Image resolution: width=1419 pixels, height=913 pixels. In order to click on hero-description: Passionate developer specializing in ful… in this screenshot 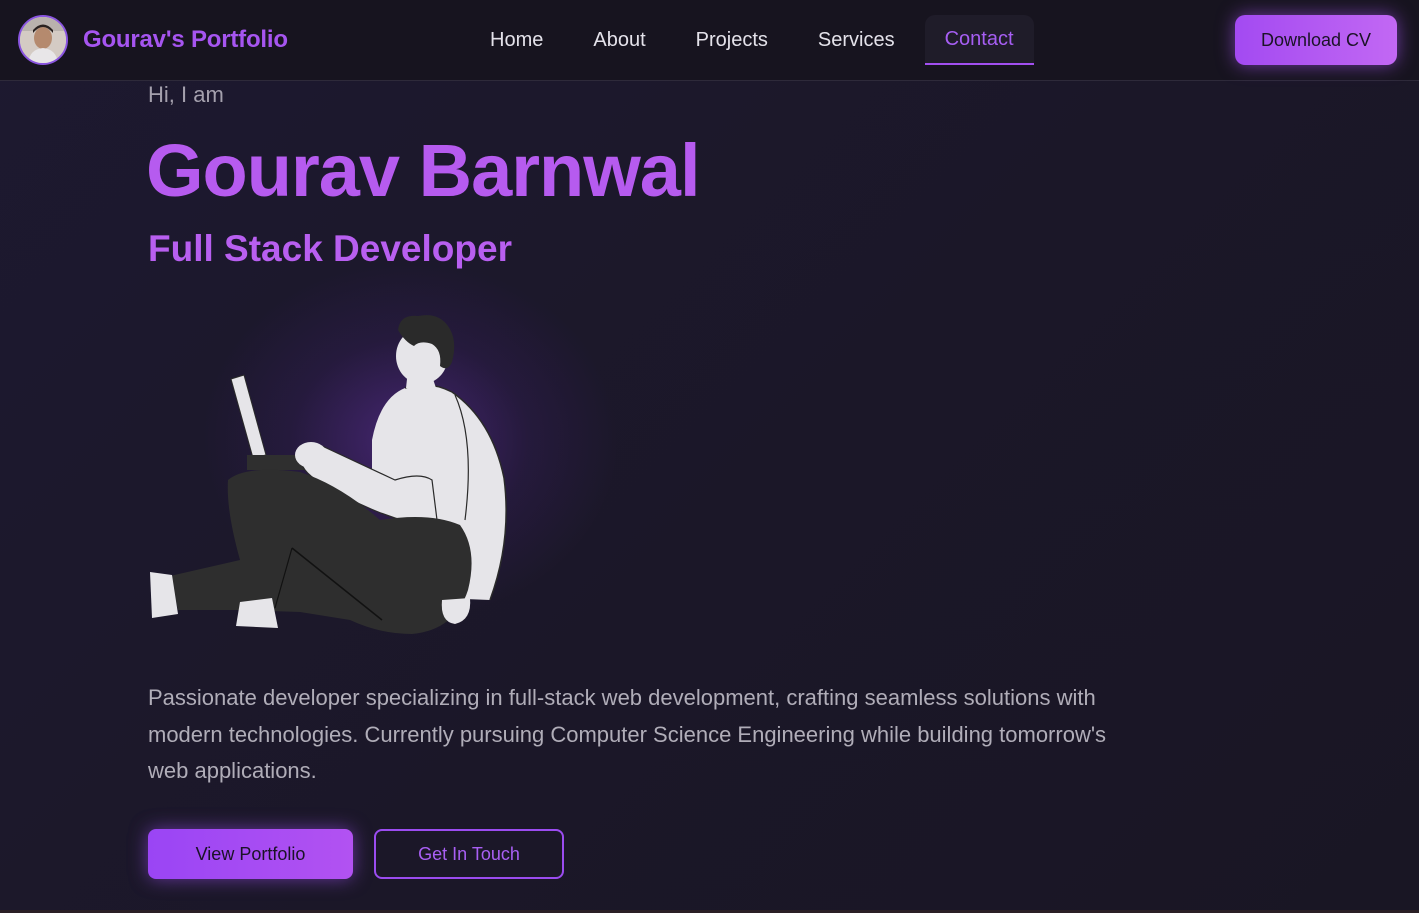, I will do `click(627, 734)`.